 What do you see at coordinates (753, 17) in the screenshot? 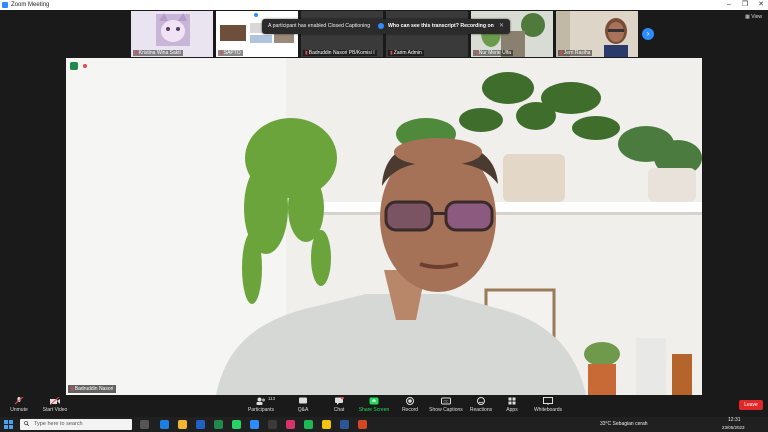
I see `view-button: ▦ View` at bounding box center [753, 17].